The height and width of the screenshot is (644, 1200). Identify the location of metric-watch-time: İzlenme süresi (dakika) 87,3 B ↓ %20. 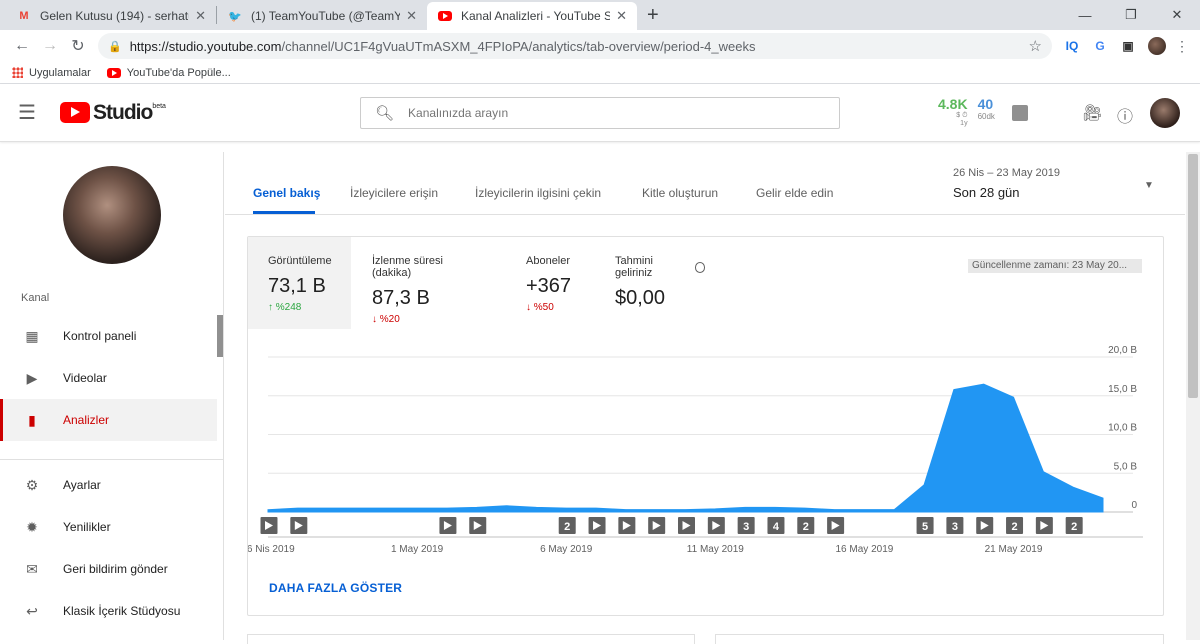
(427, 283).